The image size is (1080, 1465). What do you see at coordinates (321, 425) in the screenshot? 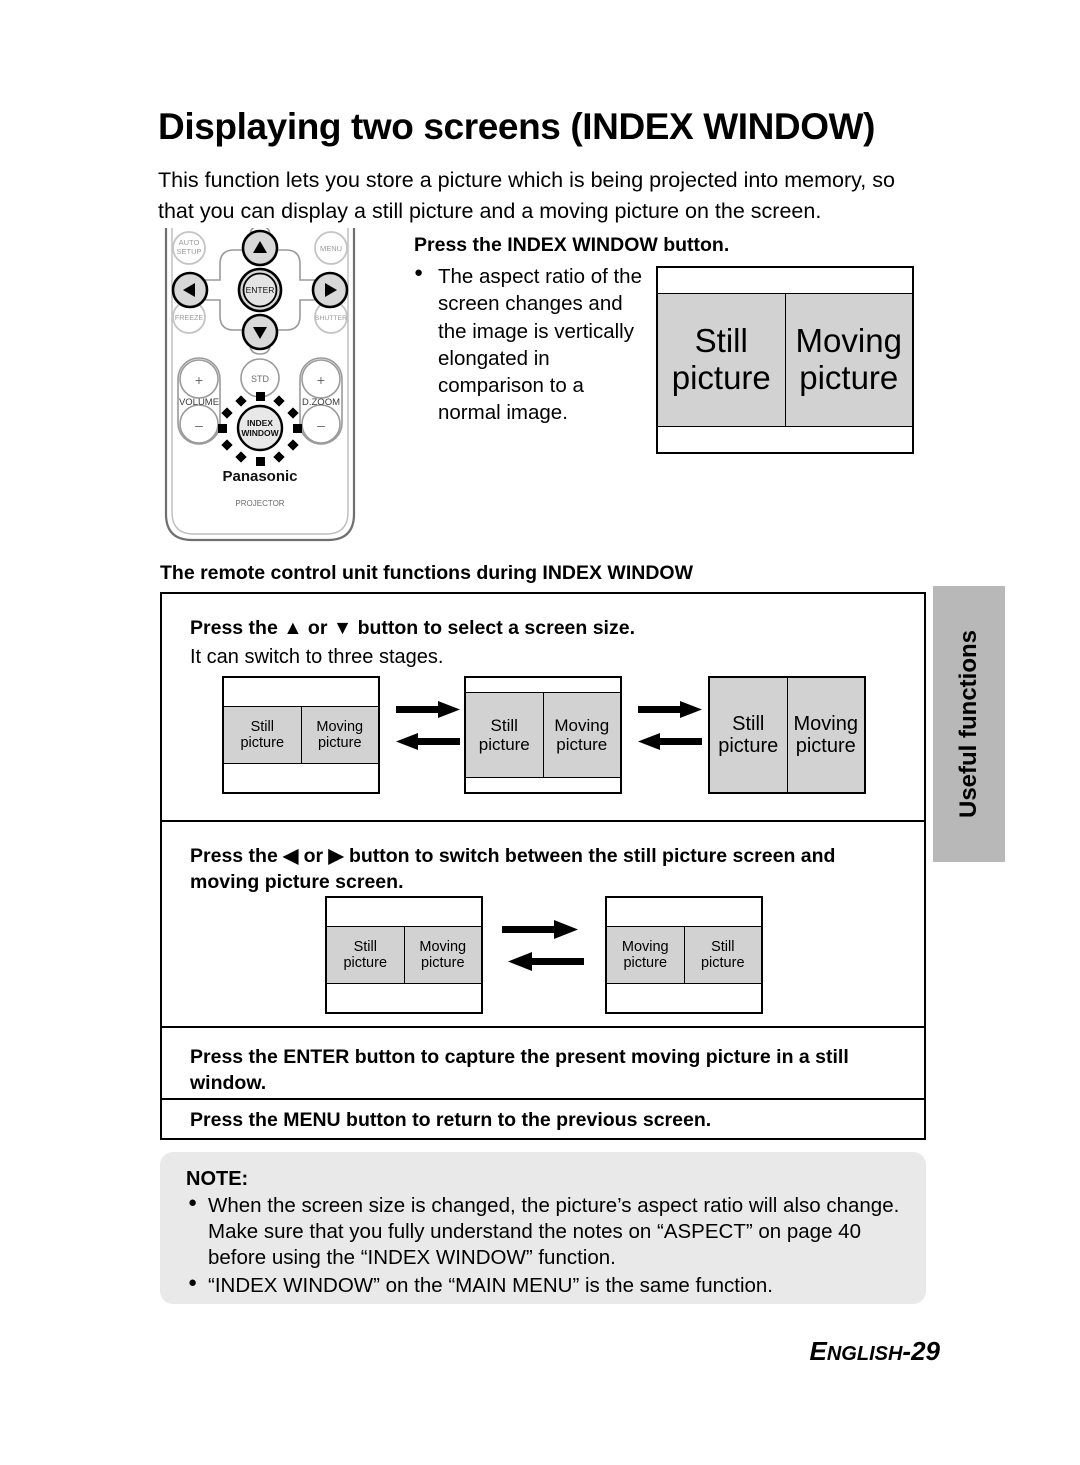
I see `remote-dzoom-minus-label: –` at bounding box center [321, 425].